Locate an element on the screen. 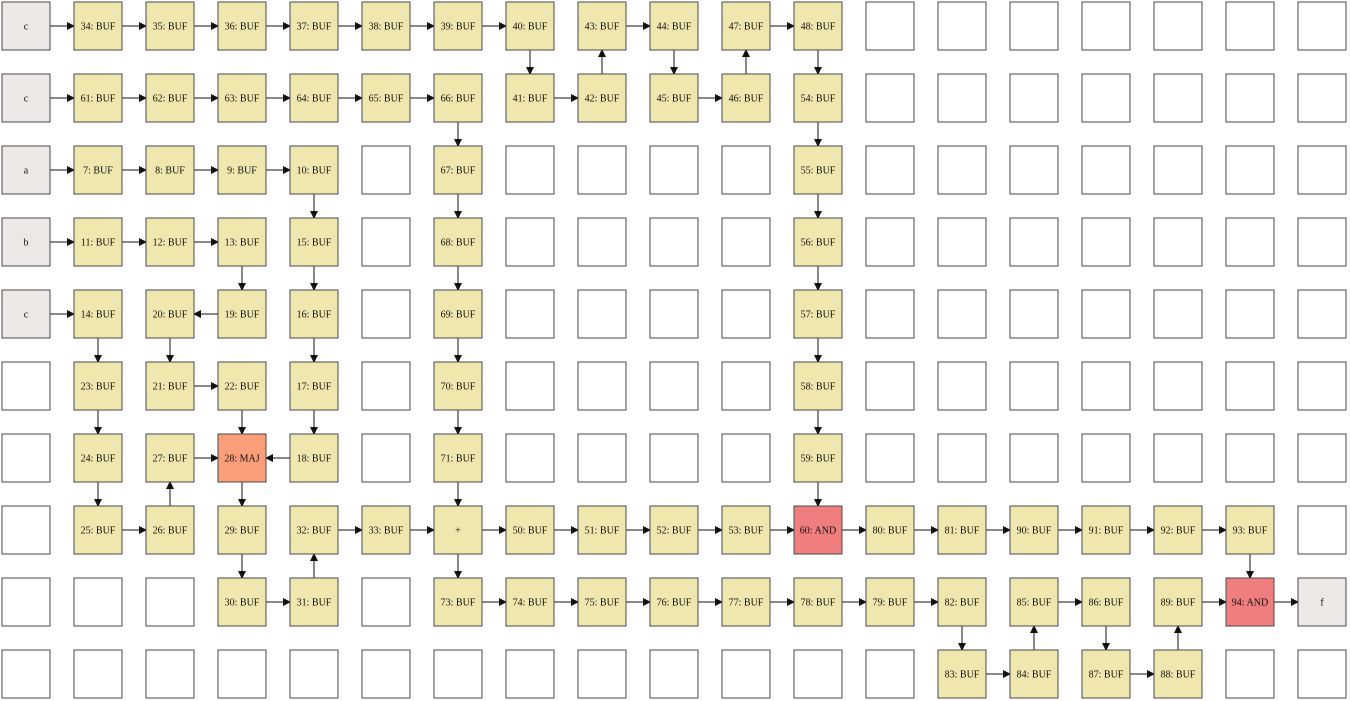  cell-label: 33: BUF is located at coordinates (386, 531).